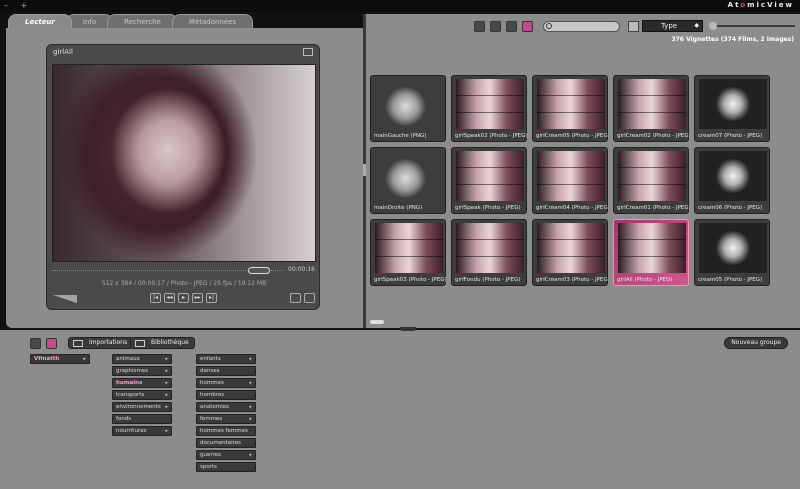 The width and height of the screenshot is (800, 489). What do you see at coordinates (226, 383) in the screenshot?
I see `group-item: hommes ▸` at bounding box center [226, 383].